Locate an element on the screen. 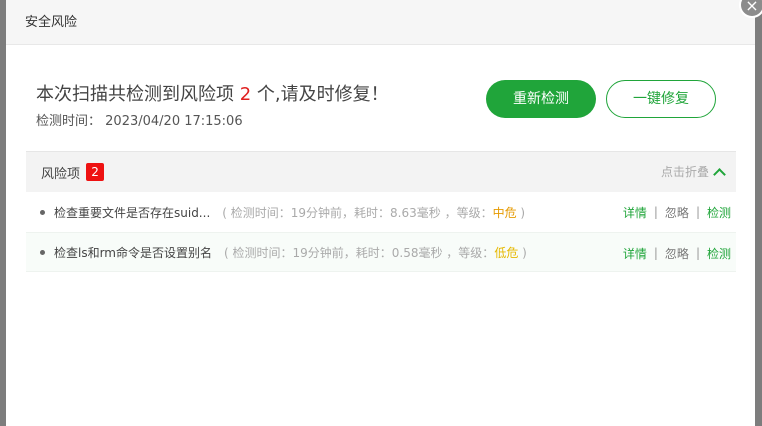 The image size is (762, 426). risk-item-meta-prefix: ( 检测时间：19分钟前，耗时：8.63毫秒 ，等级： is located at coordinates (357, 212).